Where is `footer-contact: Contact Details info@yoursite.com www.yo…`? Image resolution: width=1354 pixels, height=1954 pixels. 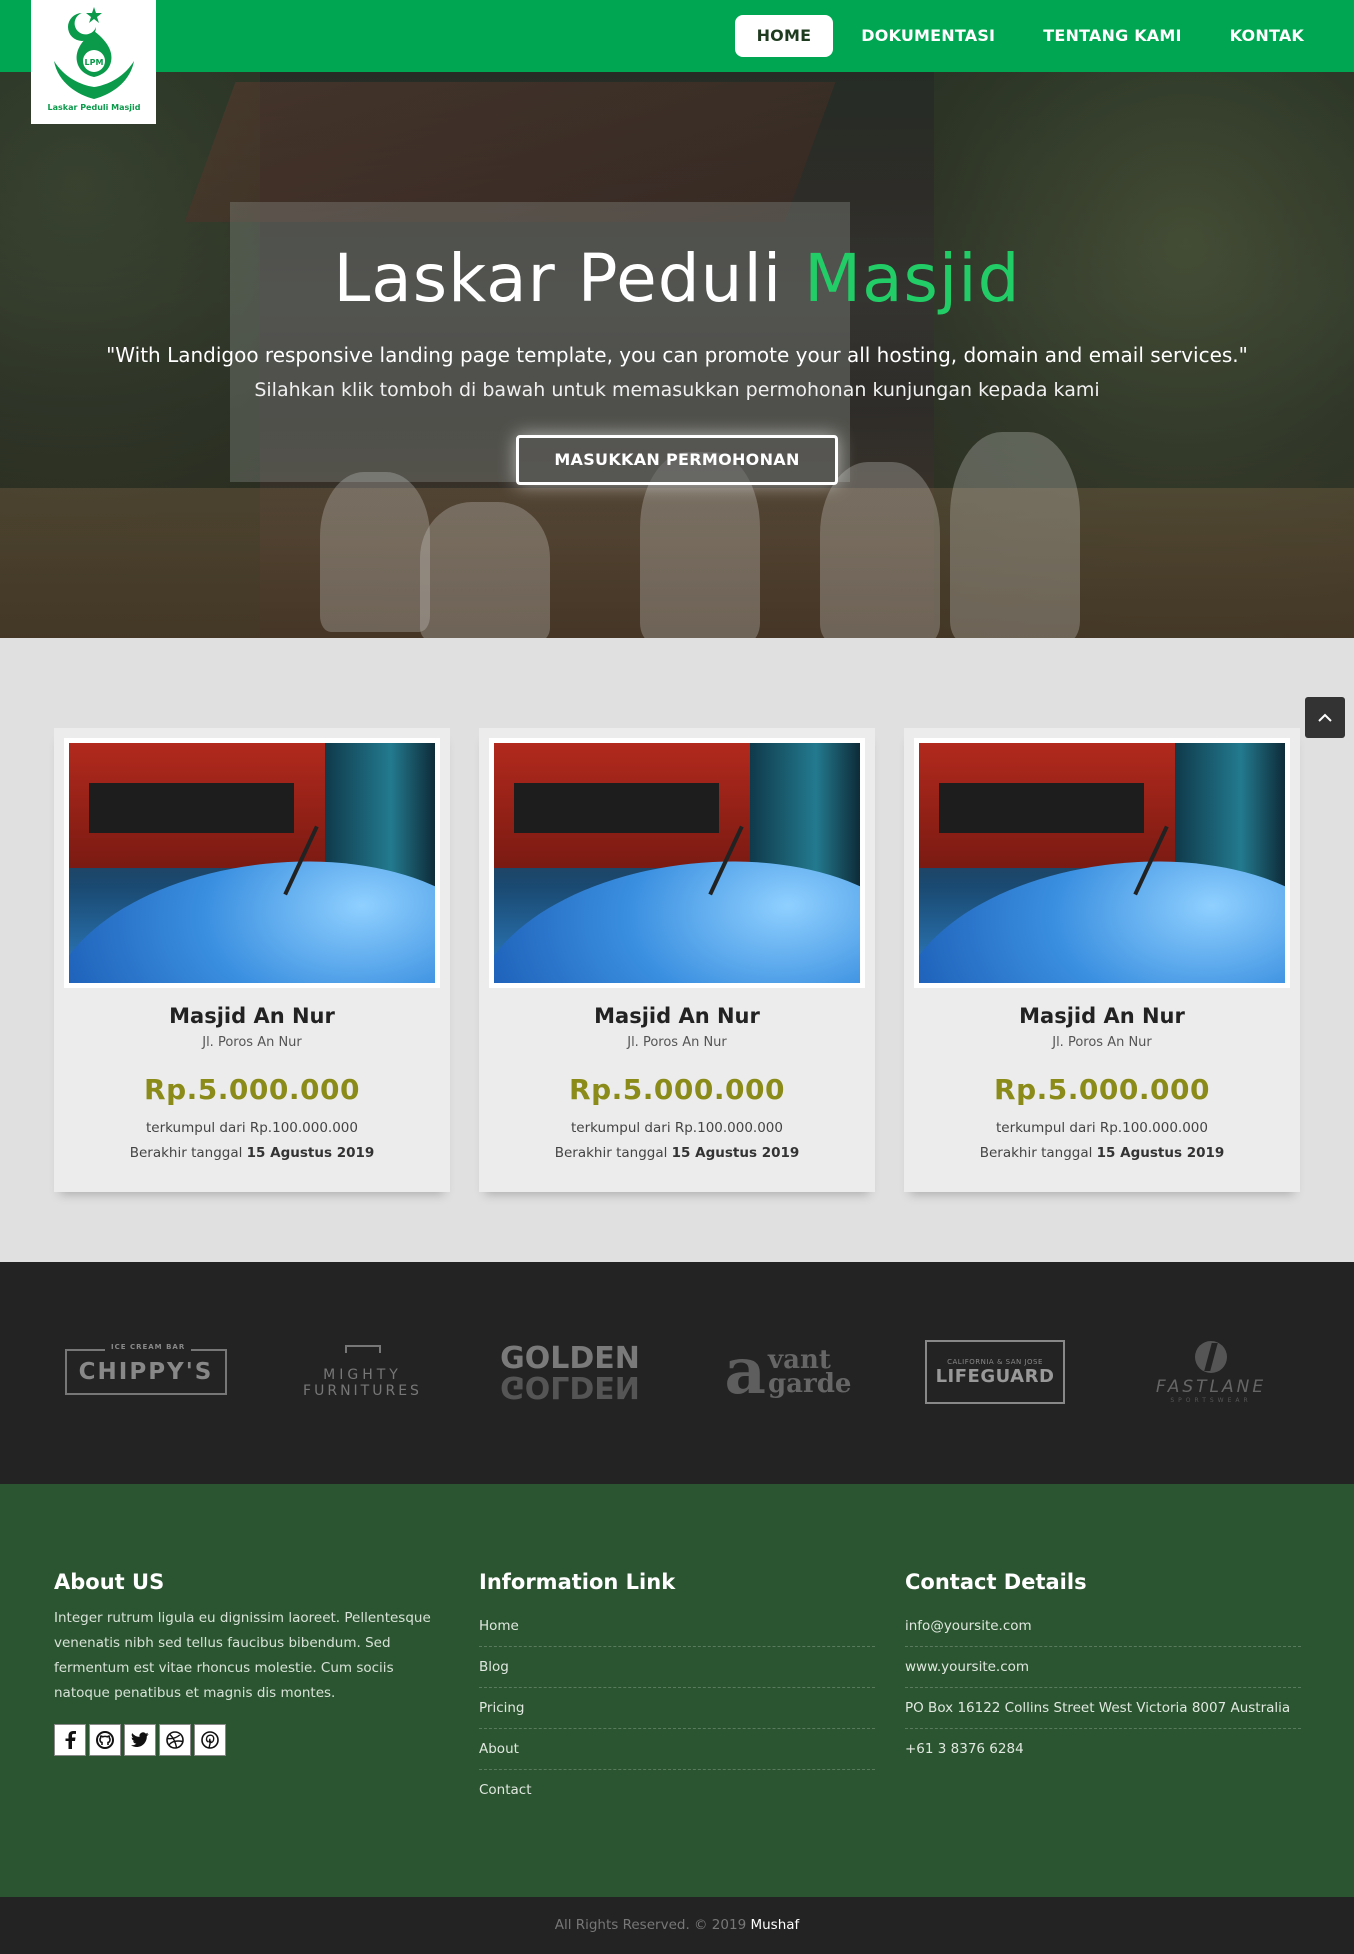
footer-contact: Contact Details info@yoursite.com www.yo… is located at coordinates (1103, 1670).